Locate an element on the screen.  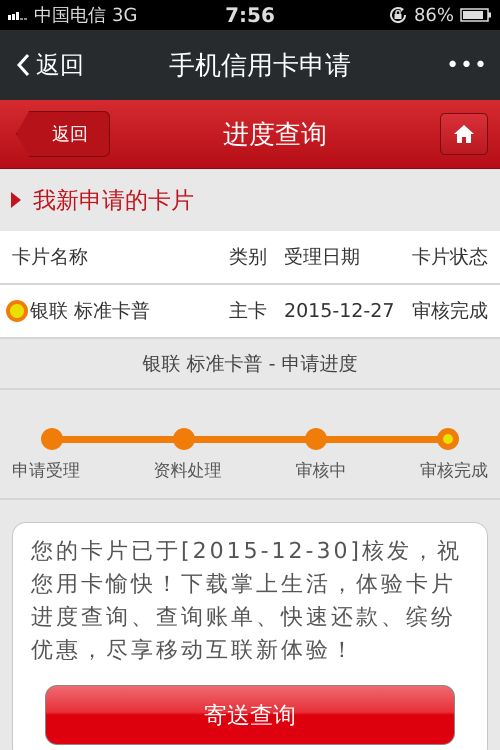
step-label: 资料处理 is located at coordinates (188, 471).